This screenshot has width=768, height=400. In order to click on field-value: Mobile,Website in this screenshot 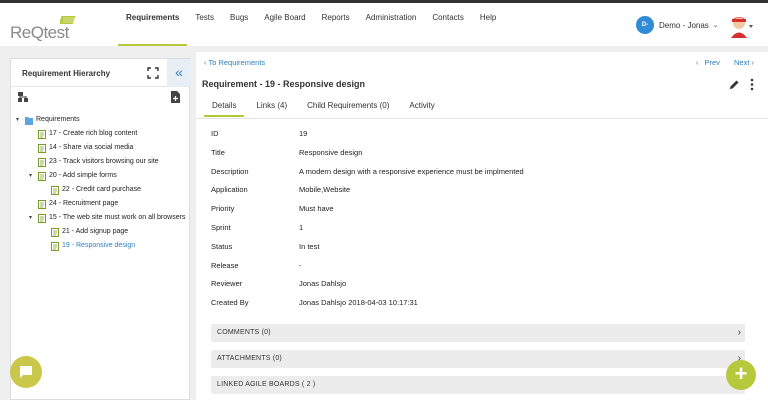, I will do `click(325, 190)`.